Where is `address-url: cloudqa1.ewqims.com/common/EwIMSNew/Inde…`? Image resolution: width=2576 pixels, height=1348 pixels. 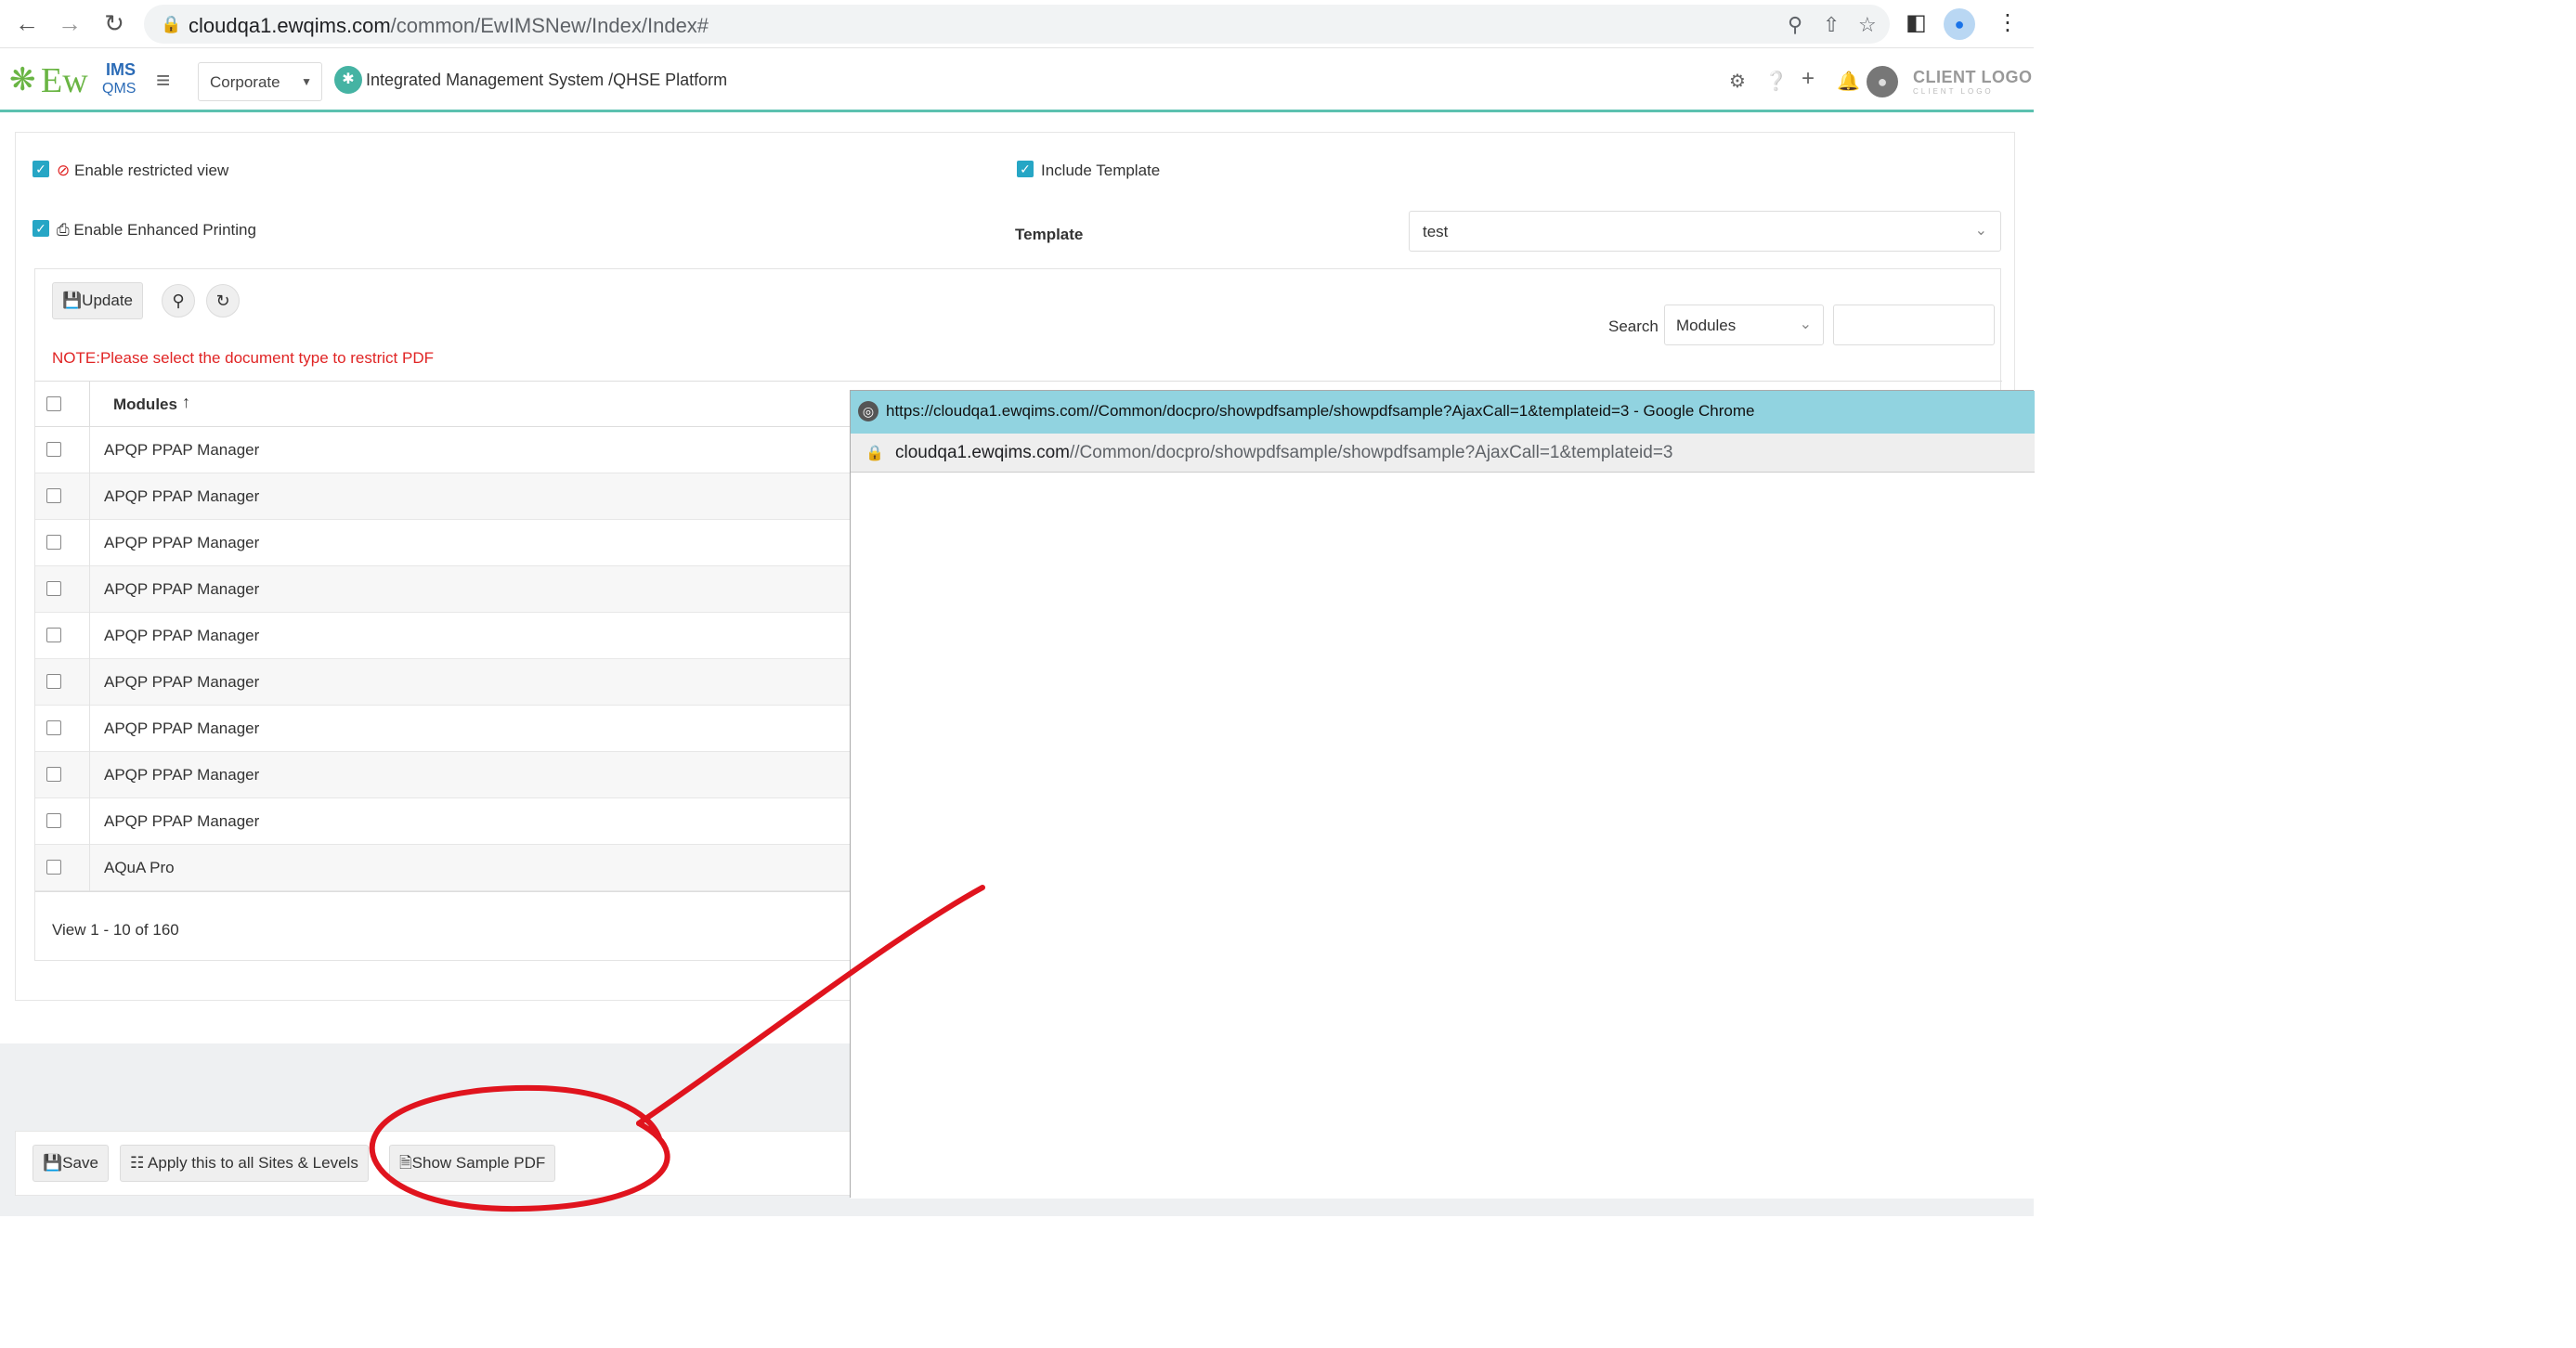 address-url: cloudqa1.ewqims.com/common/EwIMSNew/Inde… is located at coordinates (449, 26).